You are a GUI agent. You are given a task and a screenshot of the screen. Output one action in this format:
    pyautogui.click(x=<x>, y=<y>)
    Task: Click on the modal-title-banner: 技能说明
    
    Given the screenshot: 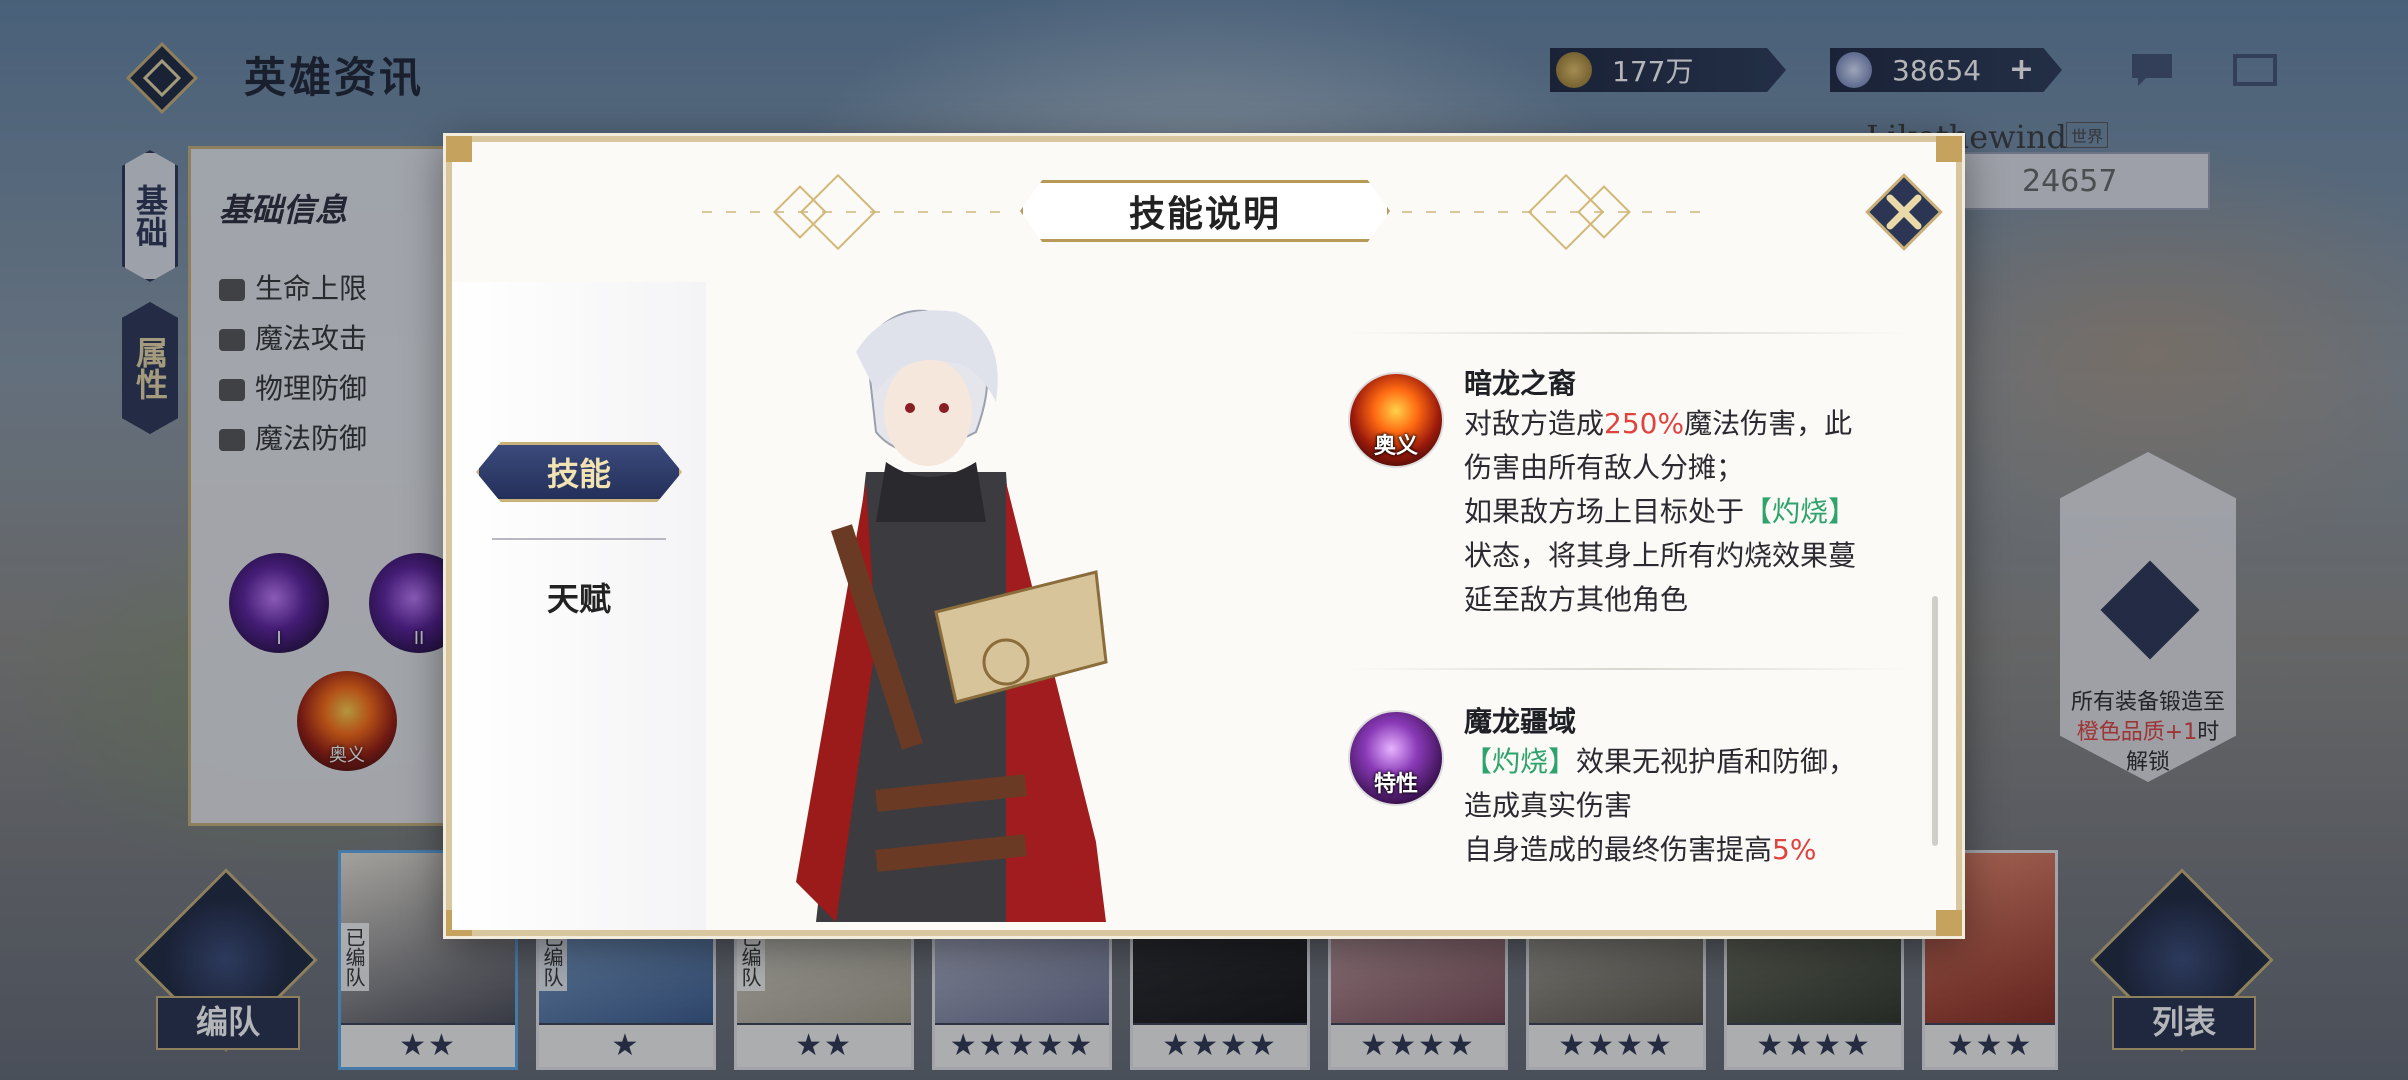 What is the action you would take?
    pyautogui.click(x=1205, y=211)
    